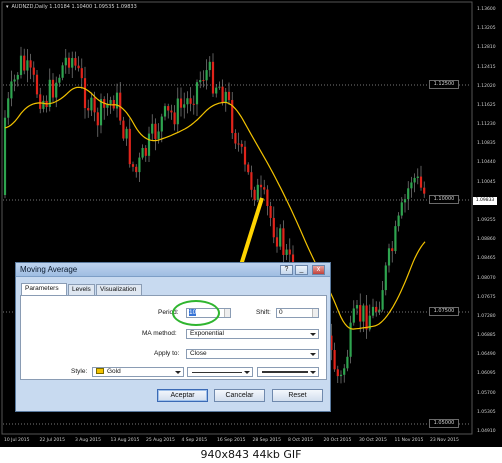 The image size is (502, 463). Describe the element at coordinates (444, 440) in the screenshot. I see `date-tick-label: 23 Nov 2015` at that location.